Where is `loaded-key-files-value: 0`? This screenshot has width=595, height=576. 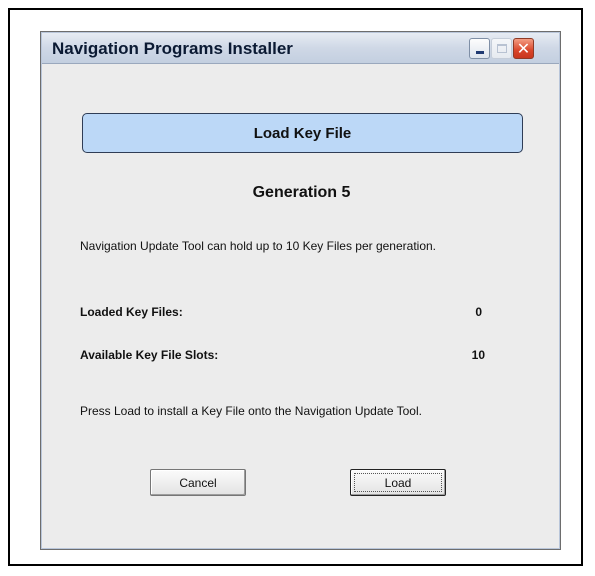 loaded-key-files-value: 0 is located at coordinates (478, 312).